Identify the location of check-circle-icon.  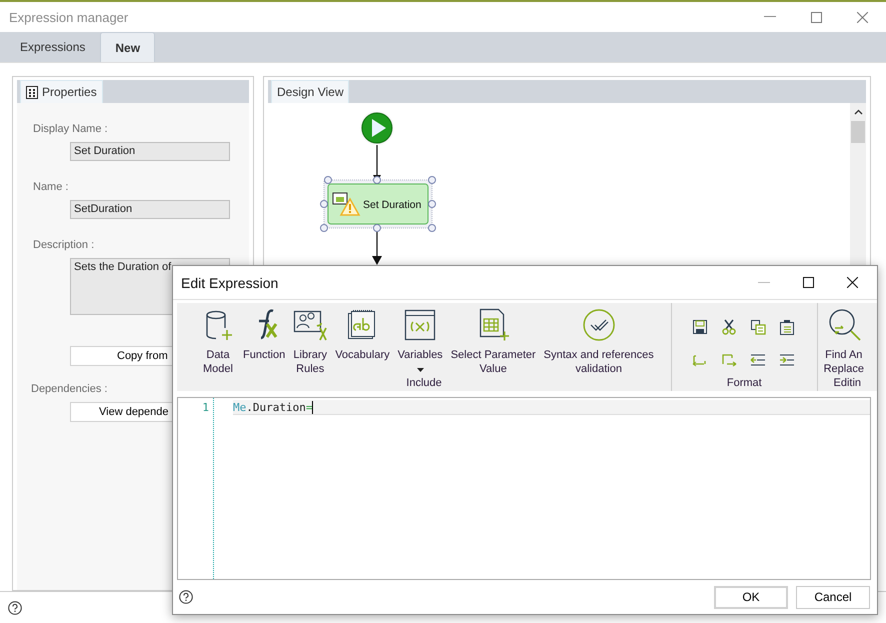
(599, 325).